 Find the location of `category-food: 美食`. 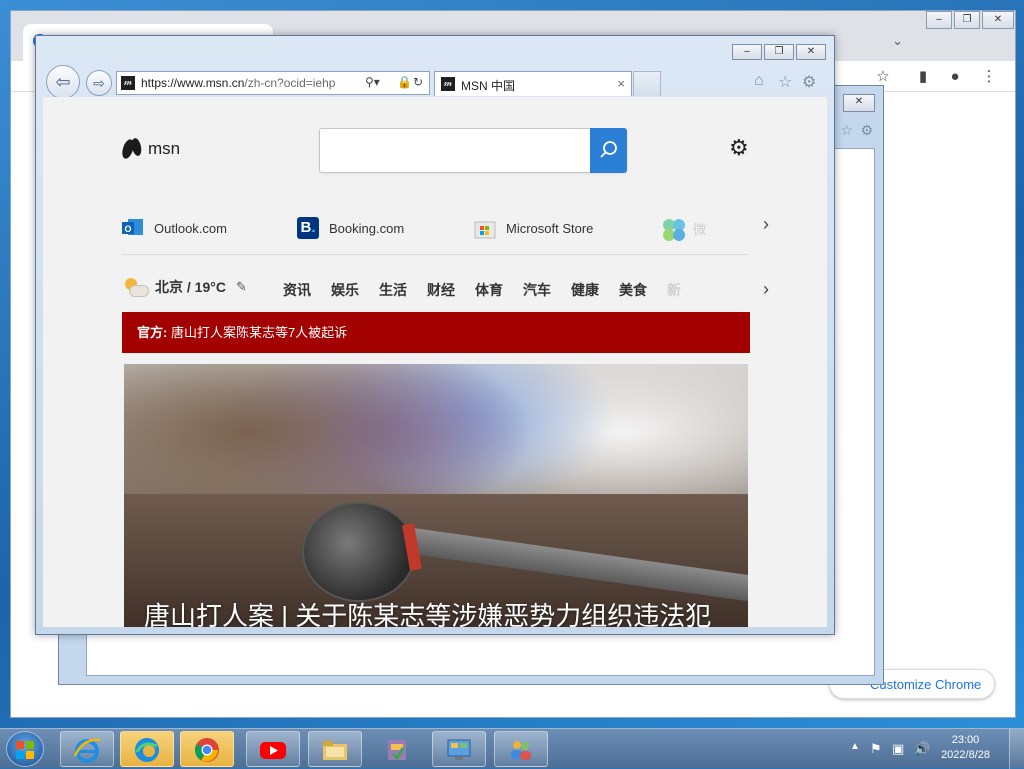

category-food: 美食 is located at coordinates (633, 290).